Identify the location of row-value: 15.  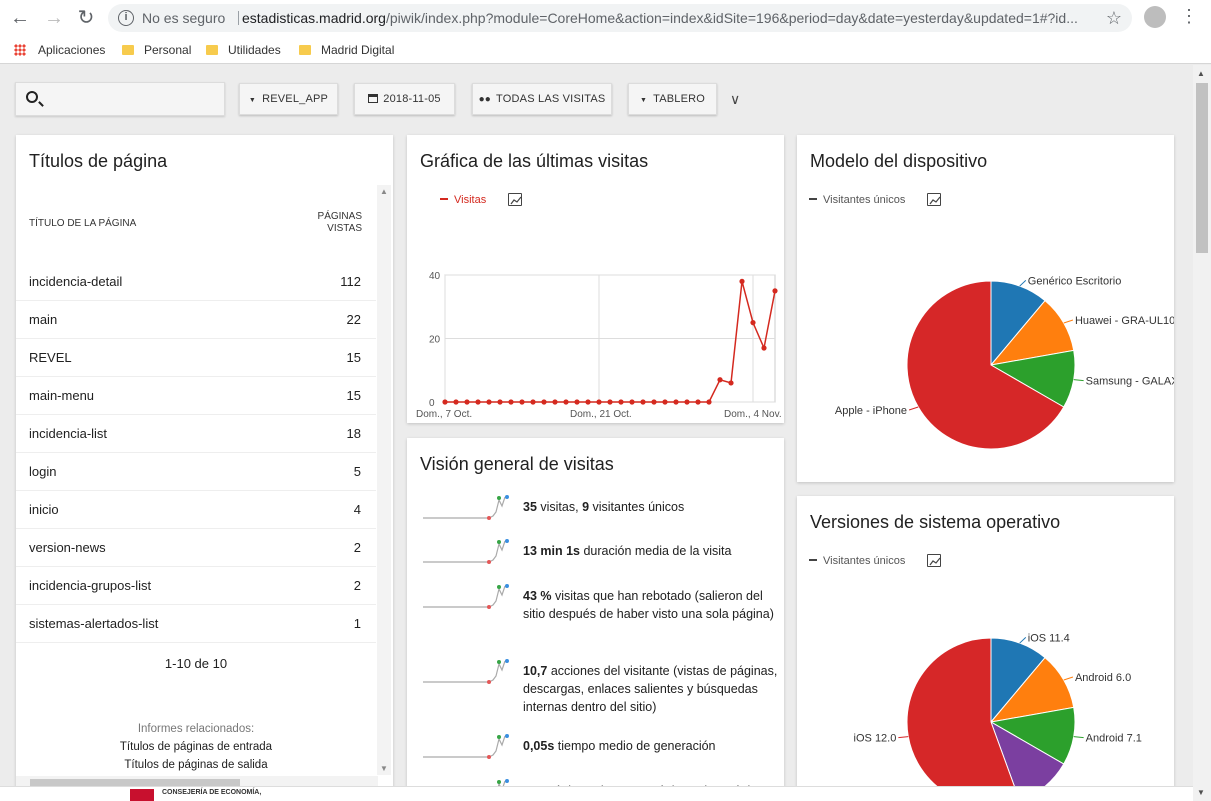
(353, 357).